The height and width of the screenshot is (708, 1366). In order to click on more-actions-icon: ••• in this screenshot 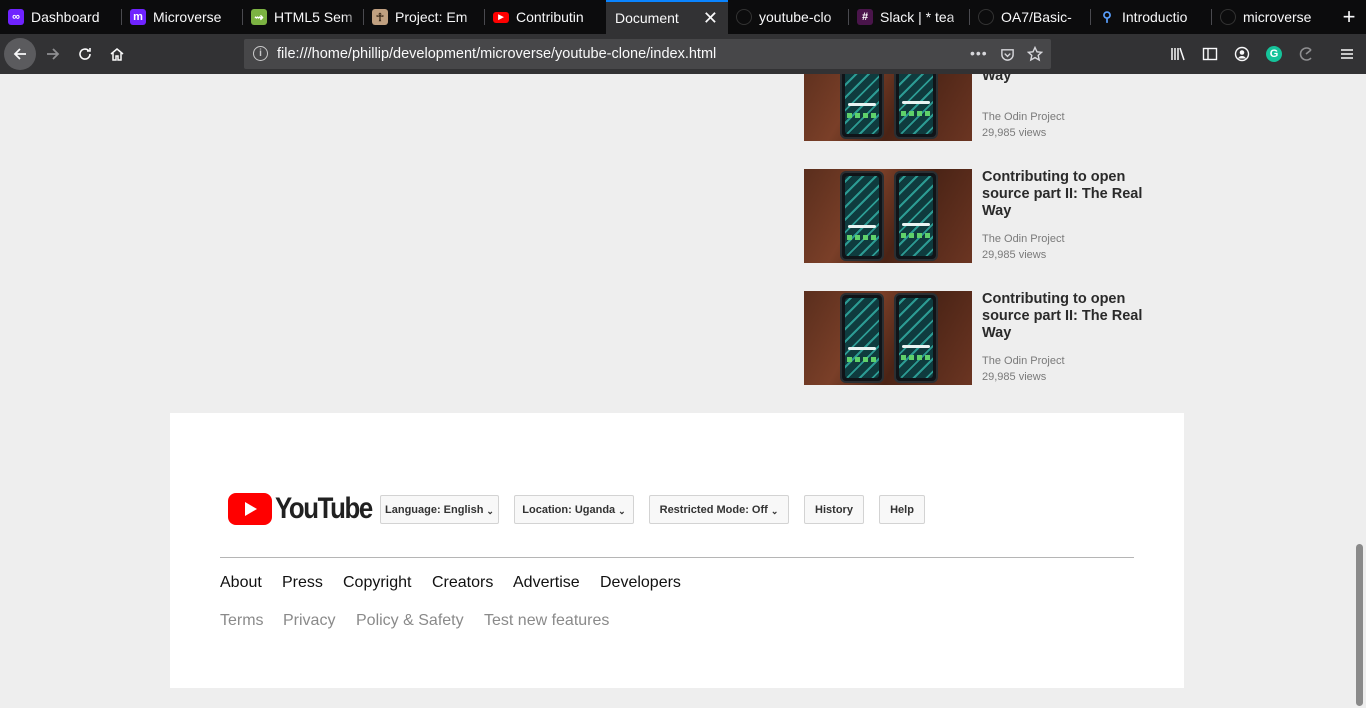, I will do `click(979, 53)`.